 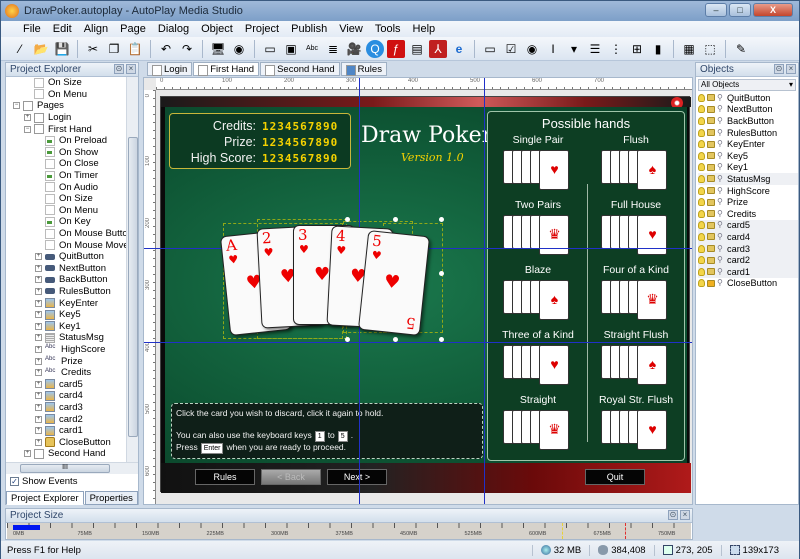 I want to click on magic-wand-icon: ⁄, so click(x=20, y=49).